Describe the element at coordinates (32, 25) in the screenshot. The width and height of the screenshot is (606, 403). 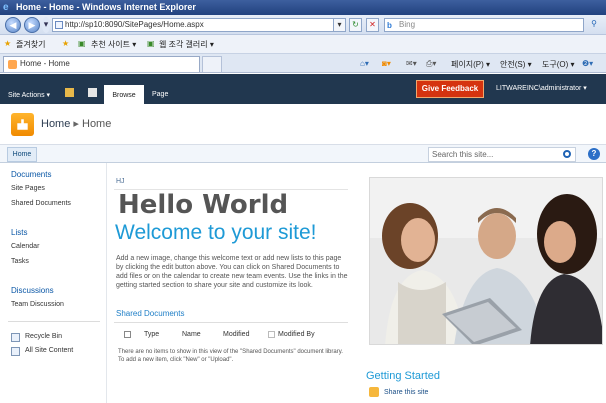
I see `forward-icon: ▶` at that location.